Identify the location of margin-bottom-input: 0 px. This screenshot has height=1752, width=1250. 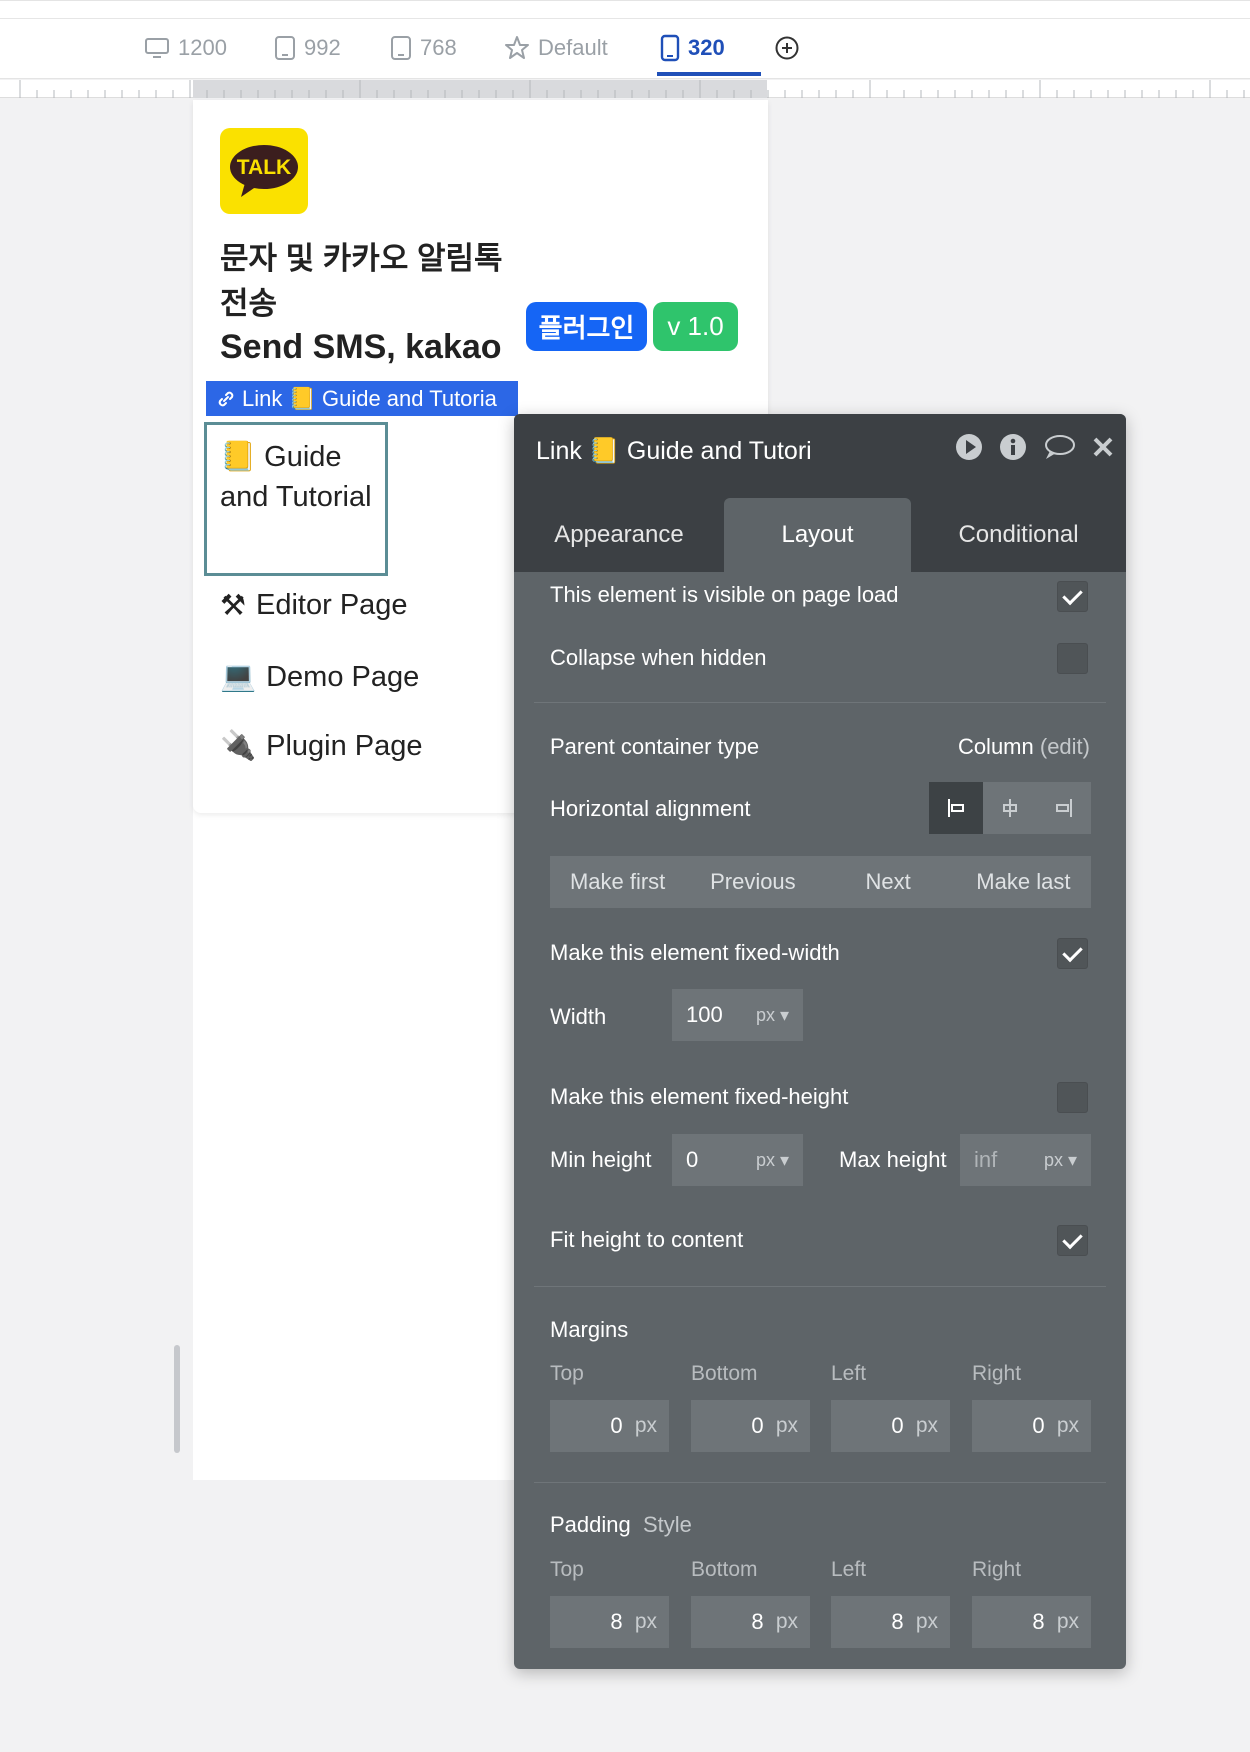
(750, 1426).